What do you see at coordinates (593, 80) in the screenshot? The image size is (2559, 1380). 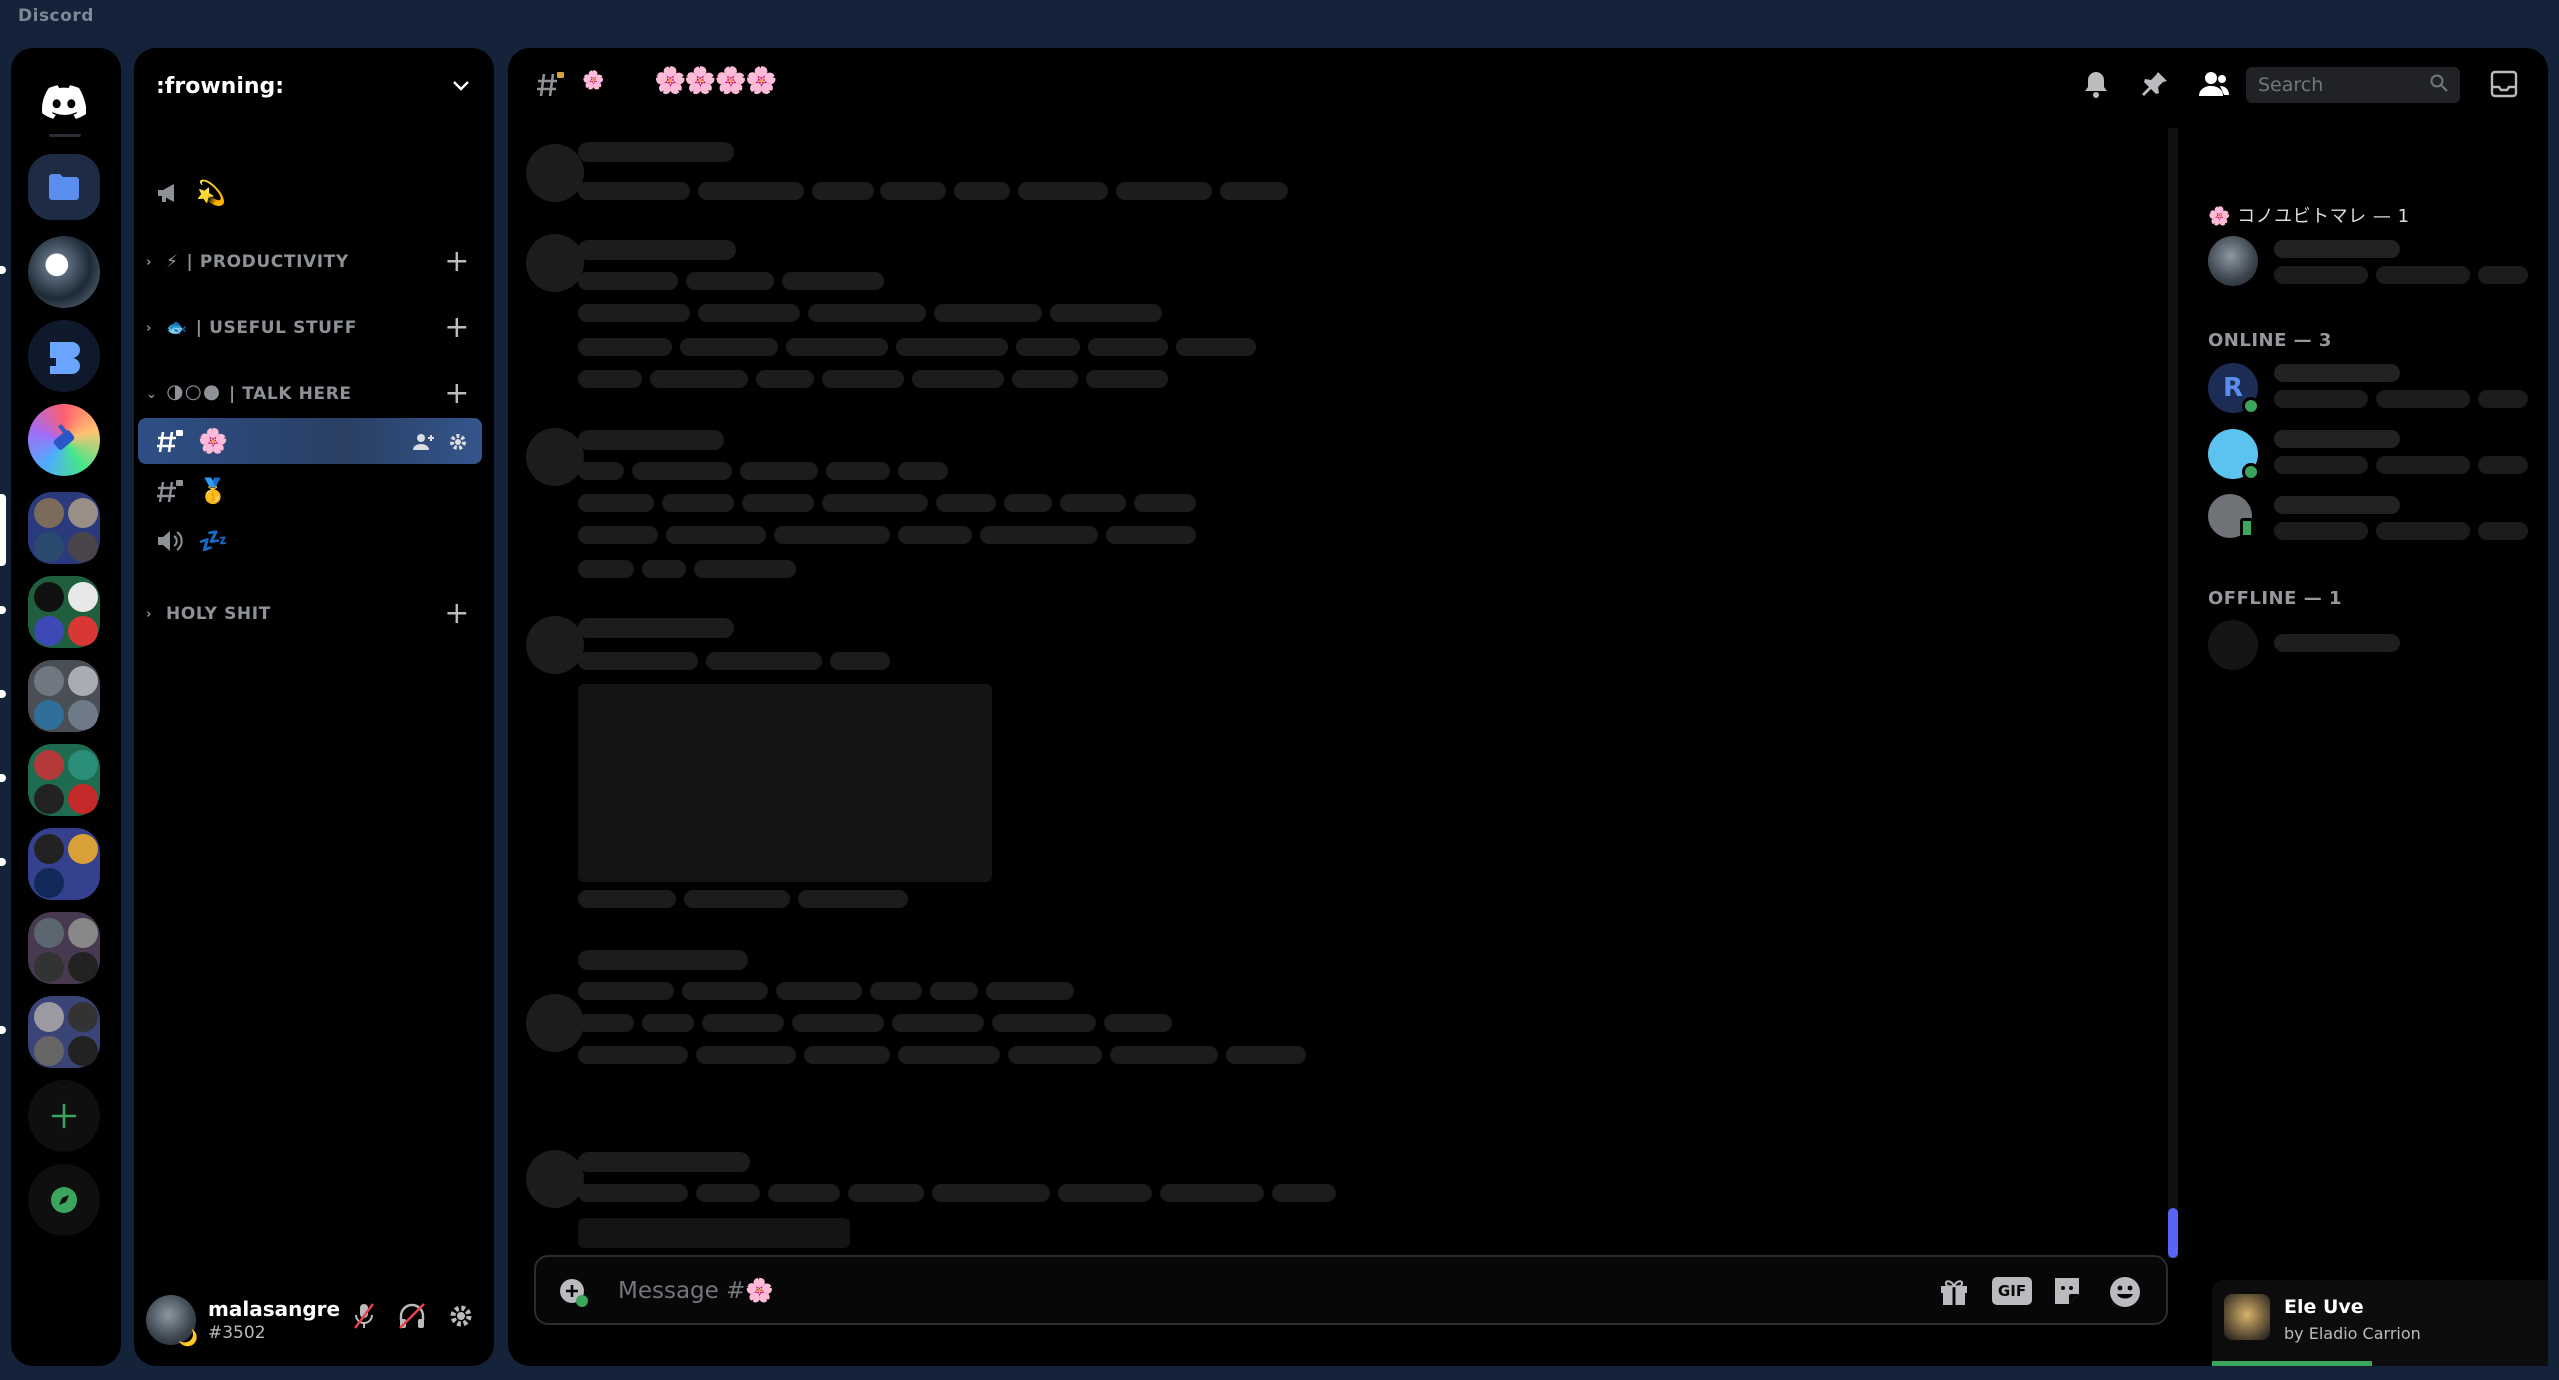 I see `header-channel-emoji: 🌸` at bounding box center [593, 80].